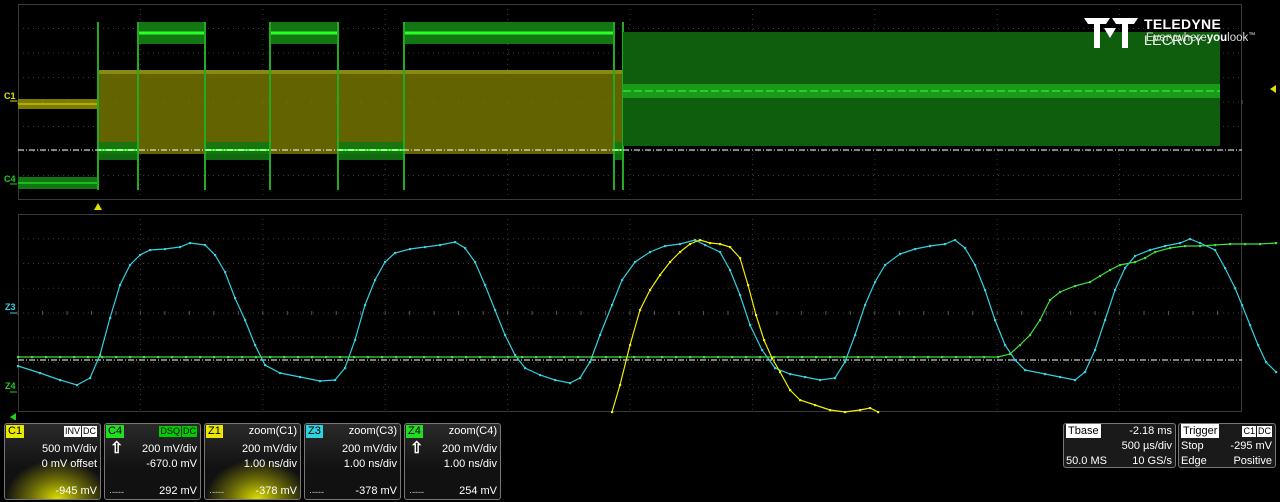 This screenshot has width=1280, height=502. I want to click on descriptor-value: -378 mV, so click(376, 491).